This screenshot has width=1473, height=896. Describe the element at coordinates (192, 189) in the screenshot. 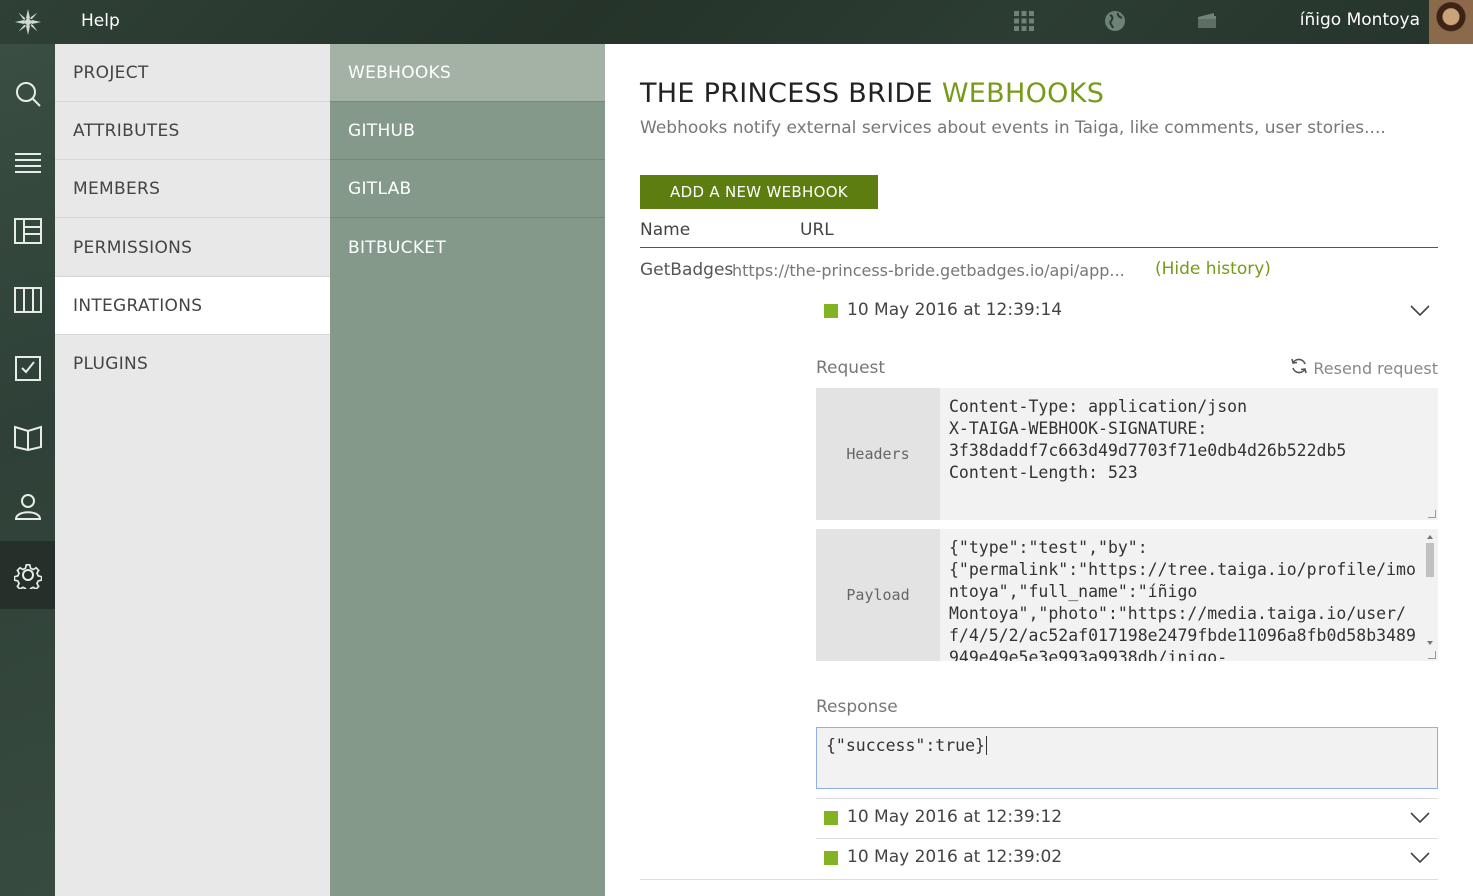

I see `menu-item-members: MEMBERS` at that location.